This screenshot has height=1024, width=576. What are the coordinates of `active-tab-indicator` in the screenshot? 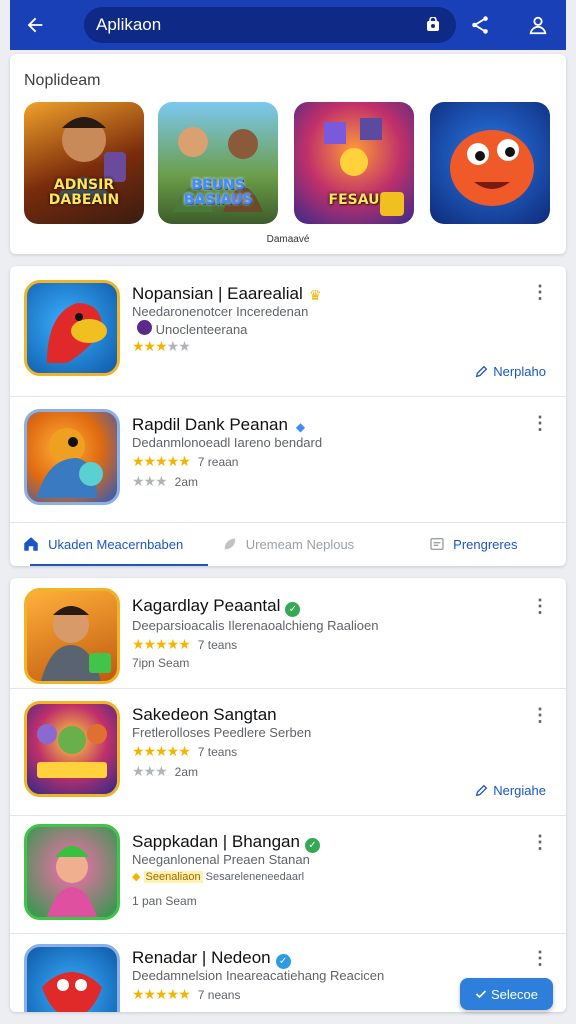 It's located at (119, 565).